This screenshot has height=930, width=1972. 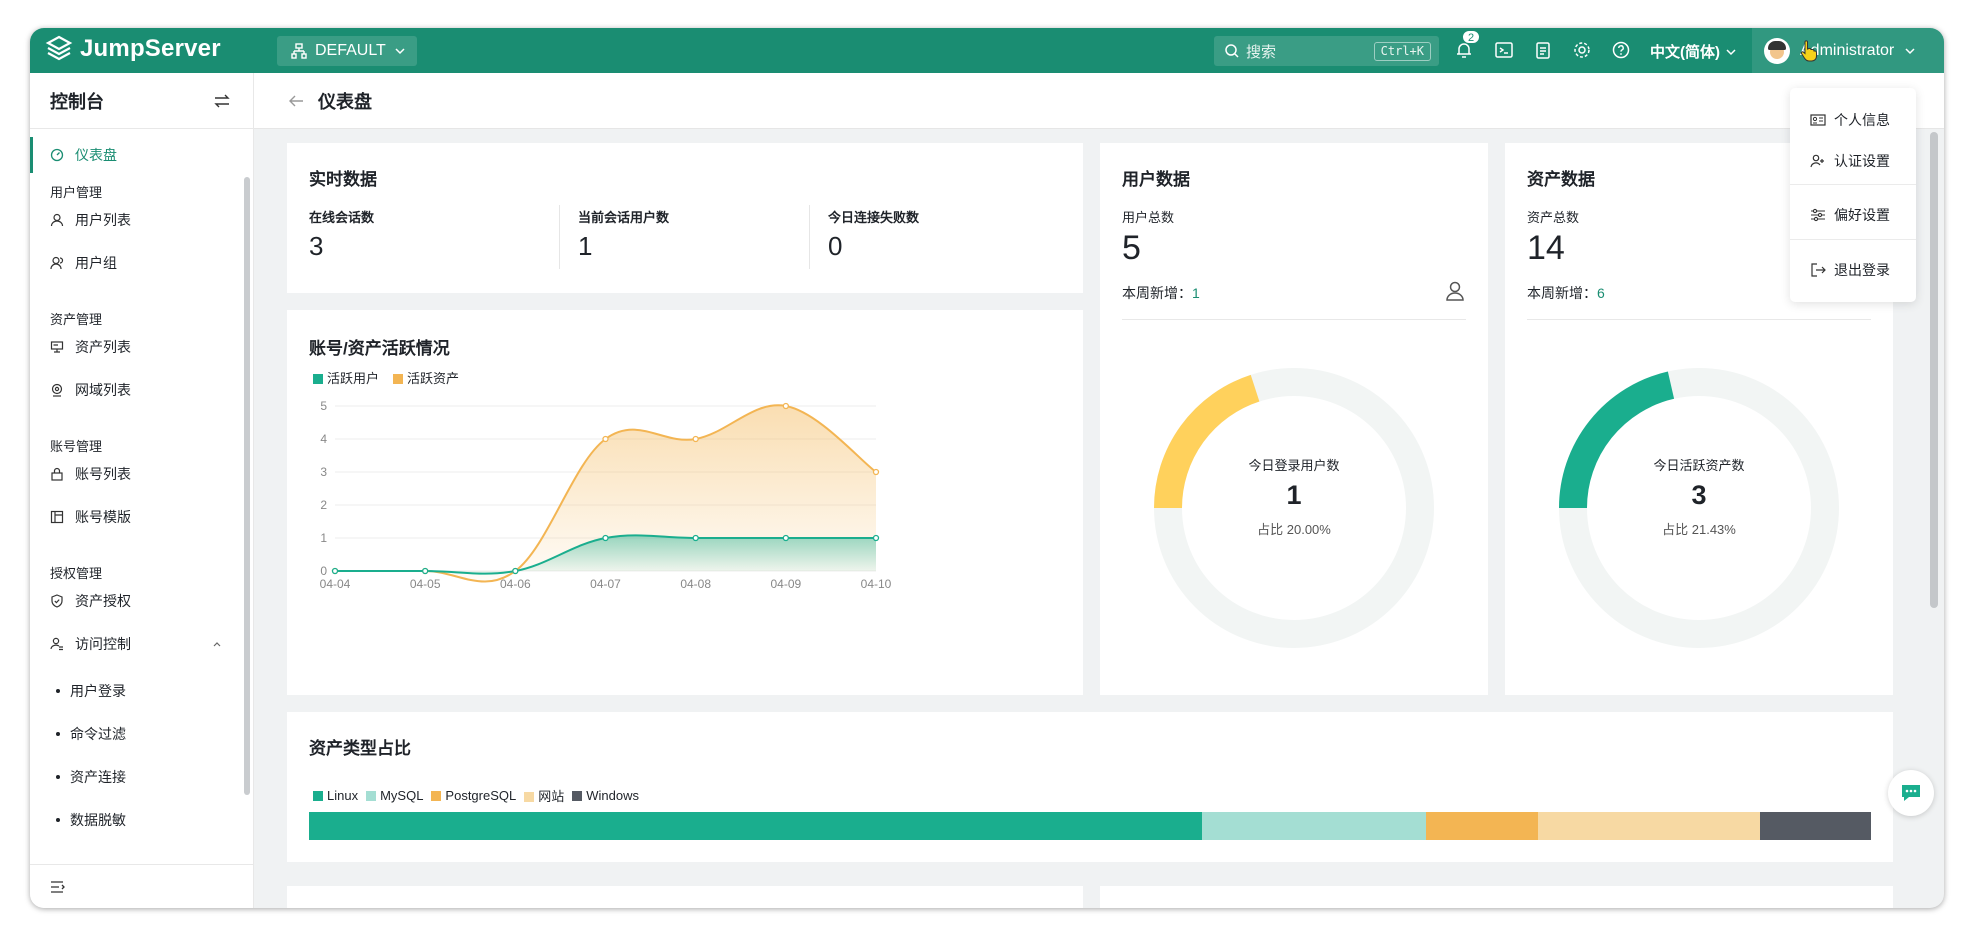 I want to click on asset-donut-center: 今日活跃资产数 3 占比 21.43%, so click(x=1699, y=496).